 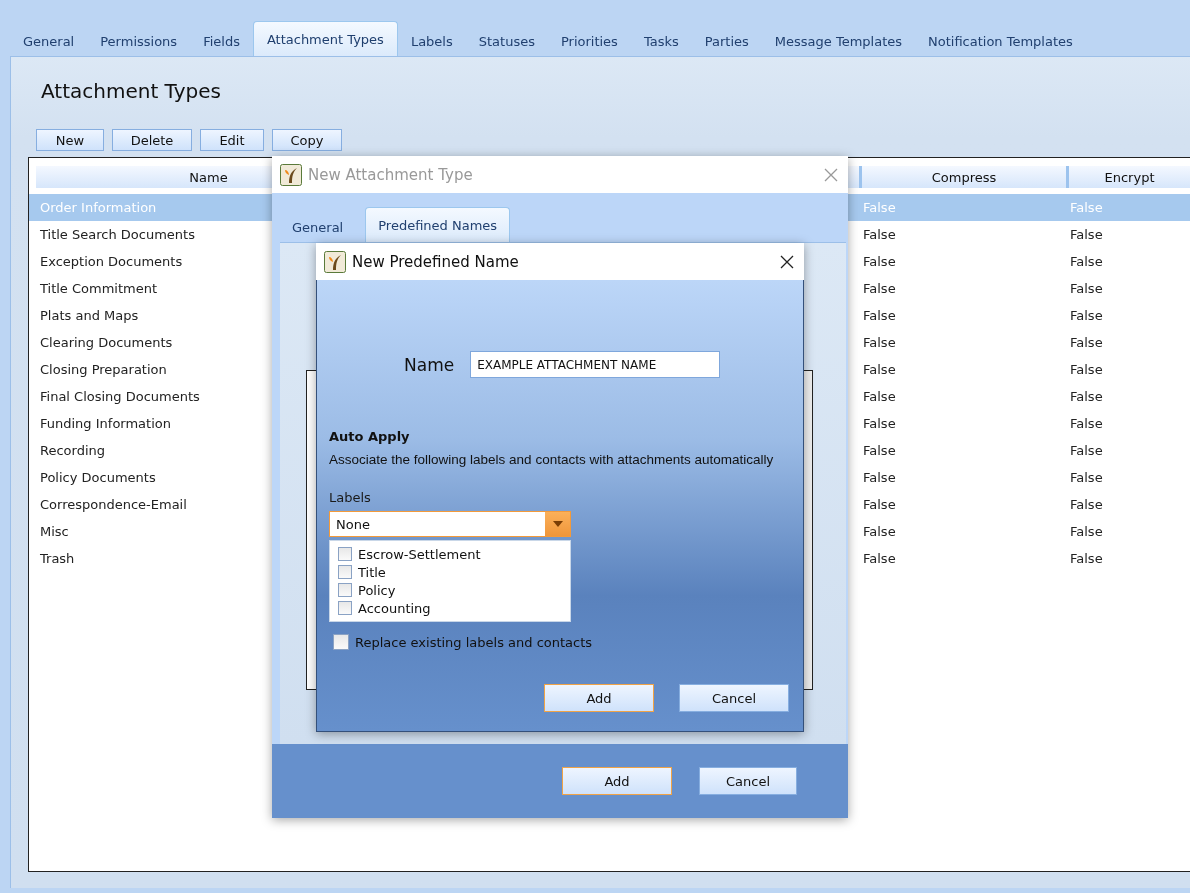 I want to click on toolbar-button: New, so click(x=70, y=140).